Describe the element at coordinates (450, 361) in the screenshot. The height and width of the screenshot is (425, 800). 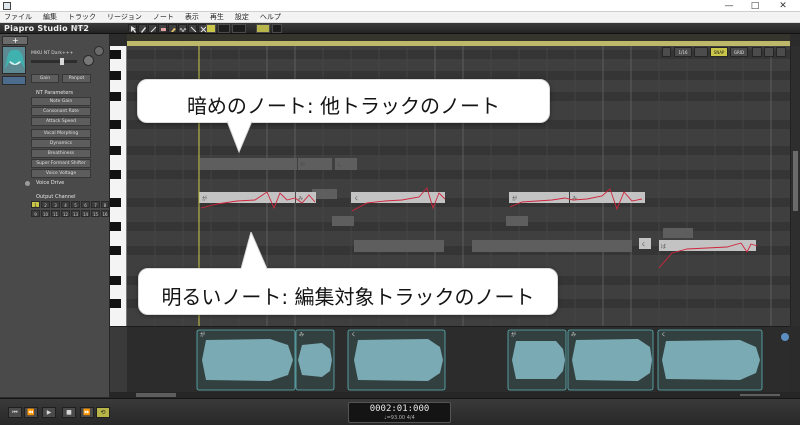
I see `waveform-area: が み く が み く` at that location.